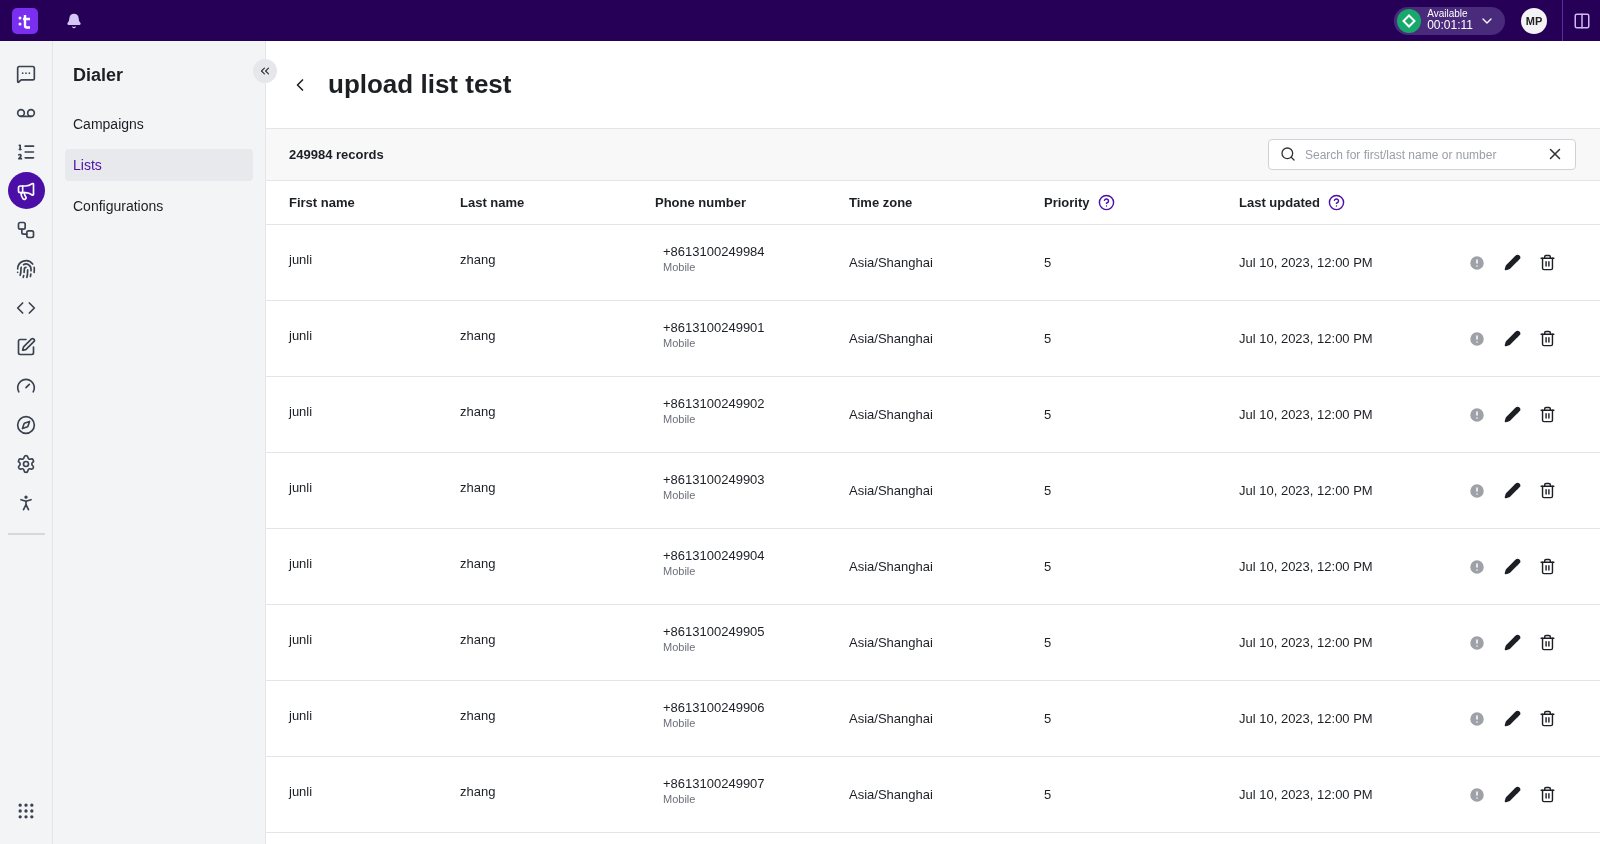 This screenshot has width=1600, height=844. Describe the element at coordinates (98, 75) in the screenshot. I see `sidebar-title: Dialer` at that location.